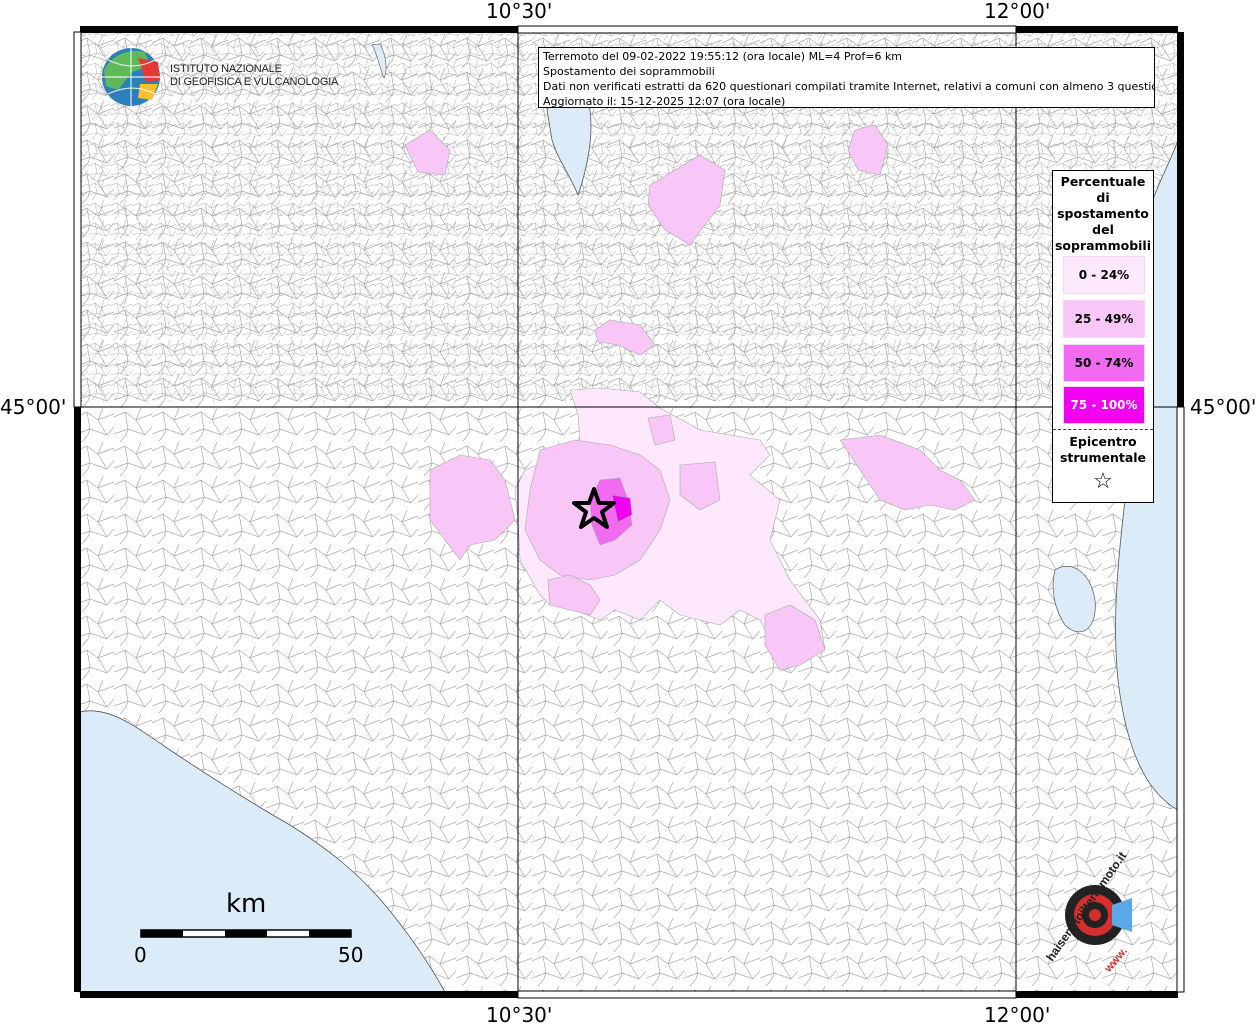 The height and width of the screenshot is (1027, 1256). I want to click on lon-label-top-1200: 12°00', so click(1017, 11).